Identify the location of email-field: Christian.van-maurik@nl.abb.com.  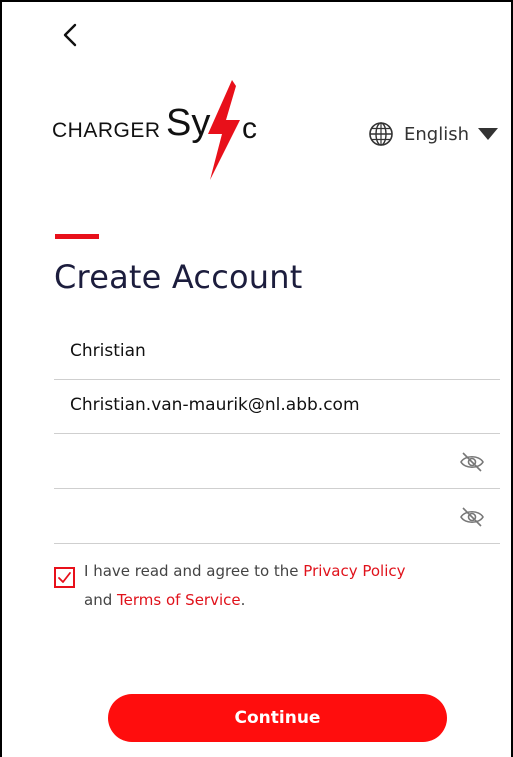
(277, 407).